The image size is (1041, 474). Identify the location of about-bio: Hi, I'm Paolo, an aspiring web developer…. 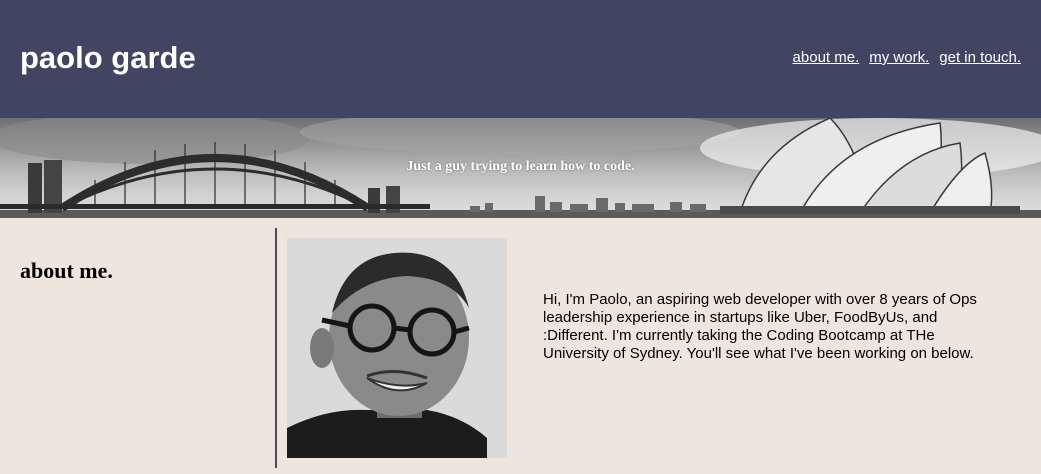
(760, 326).